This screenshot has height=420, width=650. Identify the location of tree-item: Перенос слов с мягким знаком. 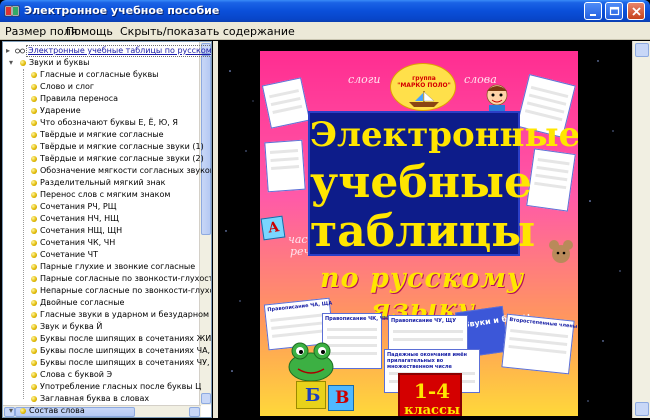
(101, 195).